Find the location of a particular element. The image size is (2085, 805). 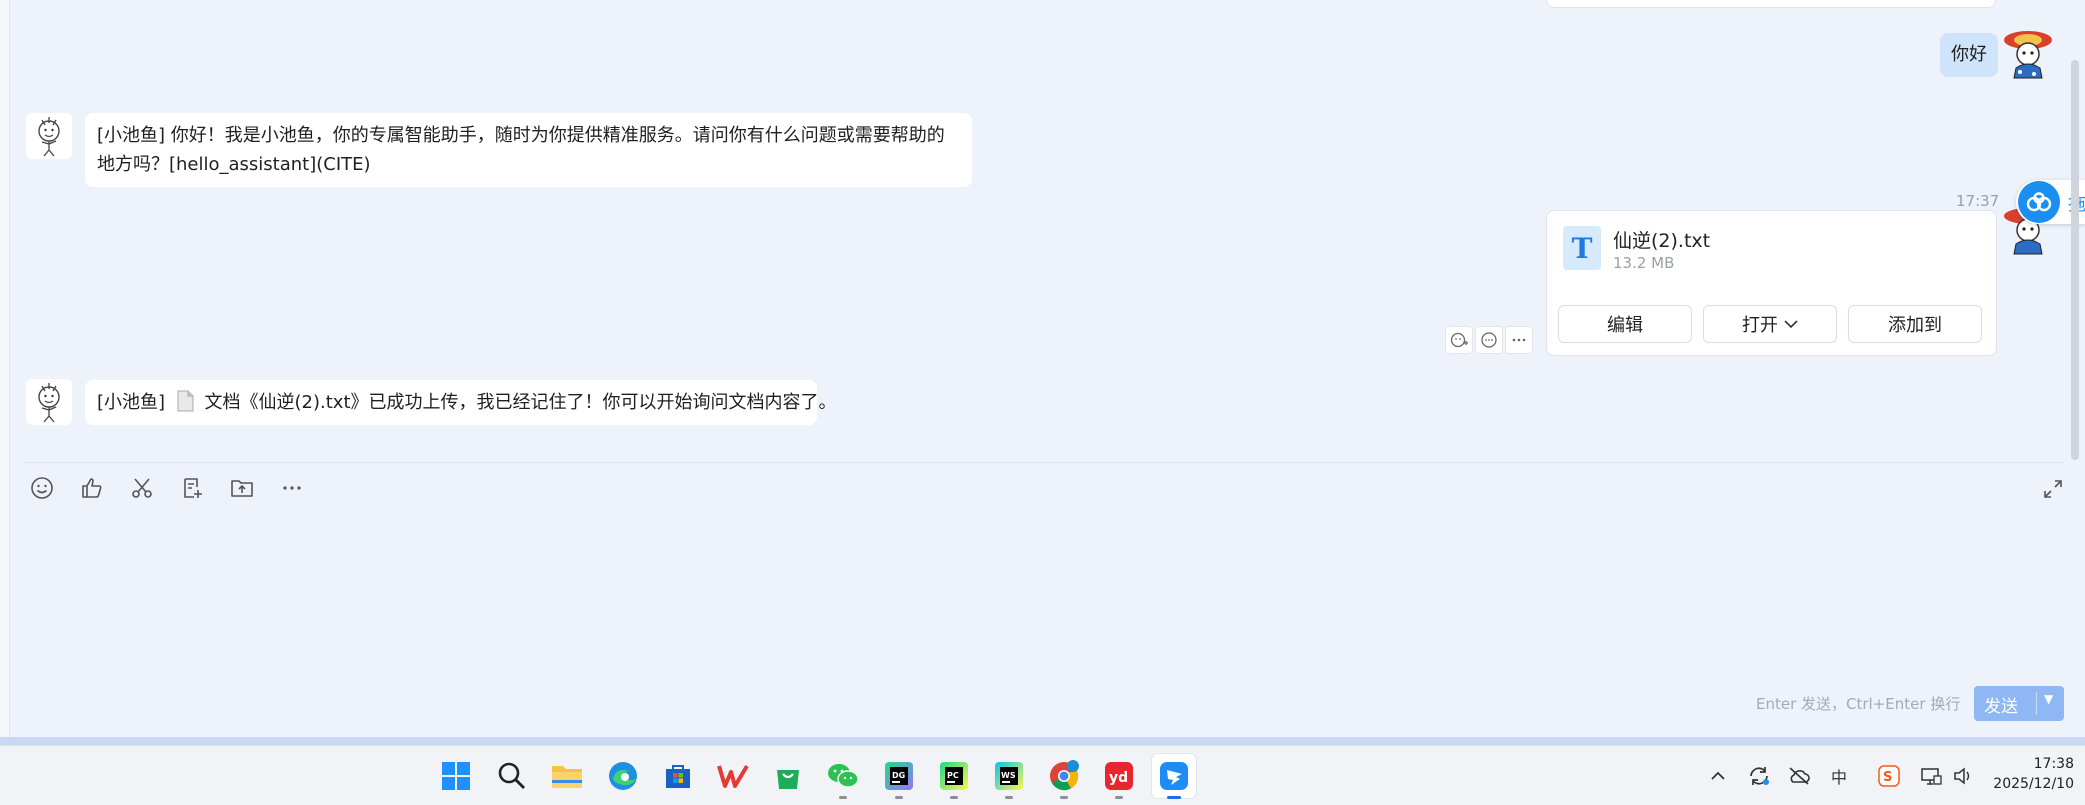

edit-button-label: 编辑 is located at coordinates (1625, 325).